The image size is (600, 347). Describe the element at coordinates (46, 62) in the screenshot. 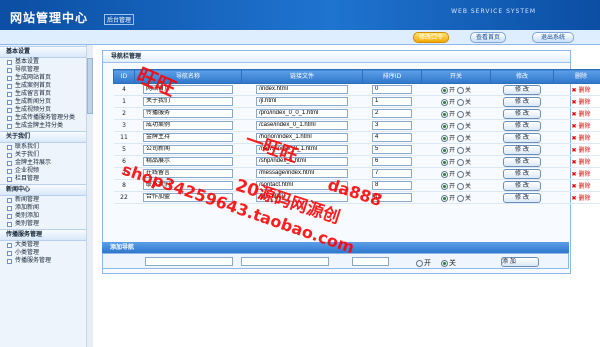

I see `sidebar-item: 基本设置` at that location.